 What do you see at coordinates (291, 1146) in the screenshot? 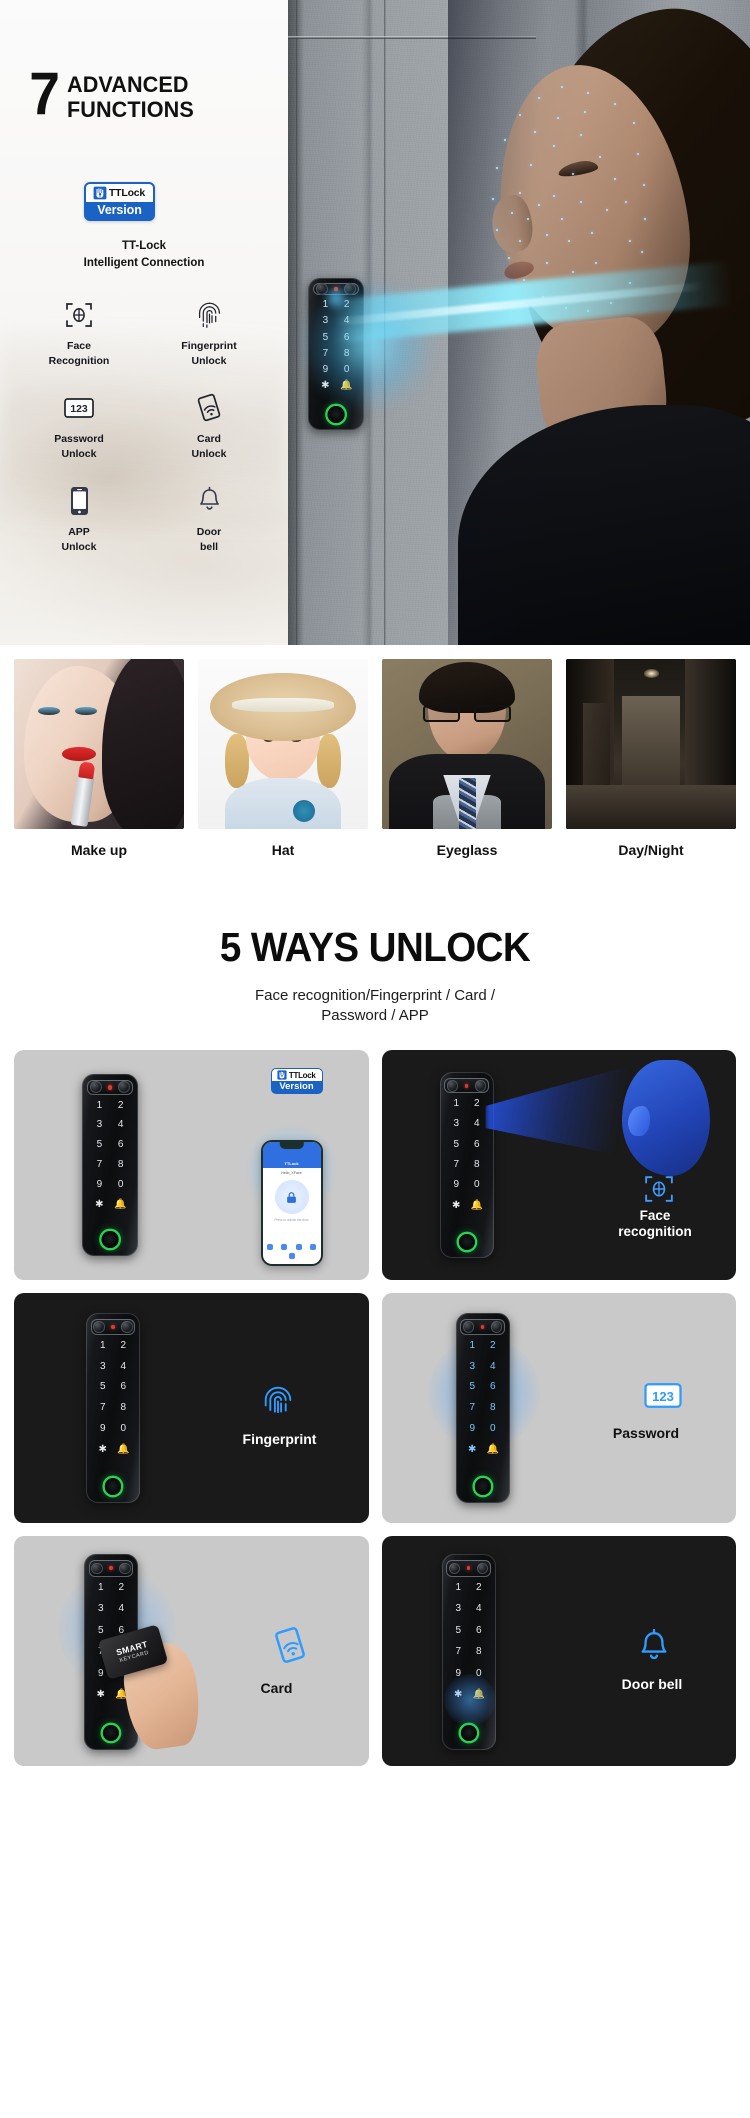
I see `phone-notch` at bounding box center [291, 1146].